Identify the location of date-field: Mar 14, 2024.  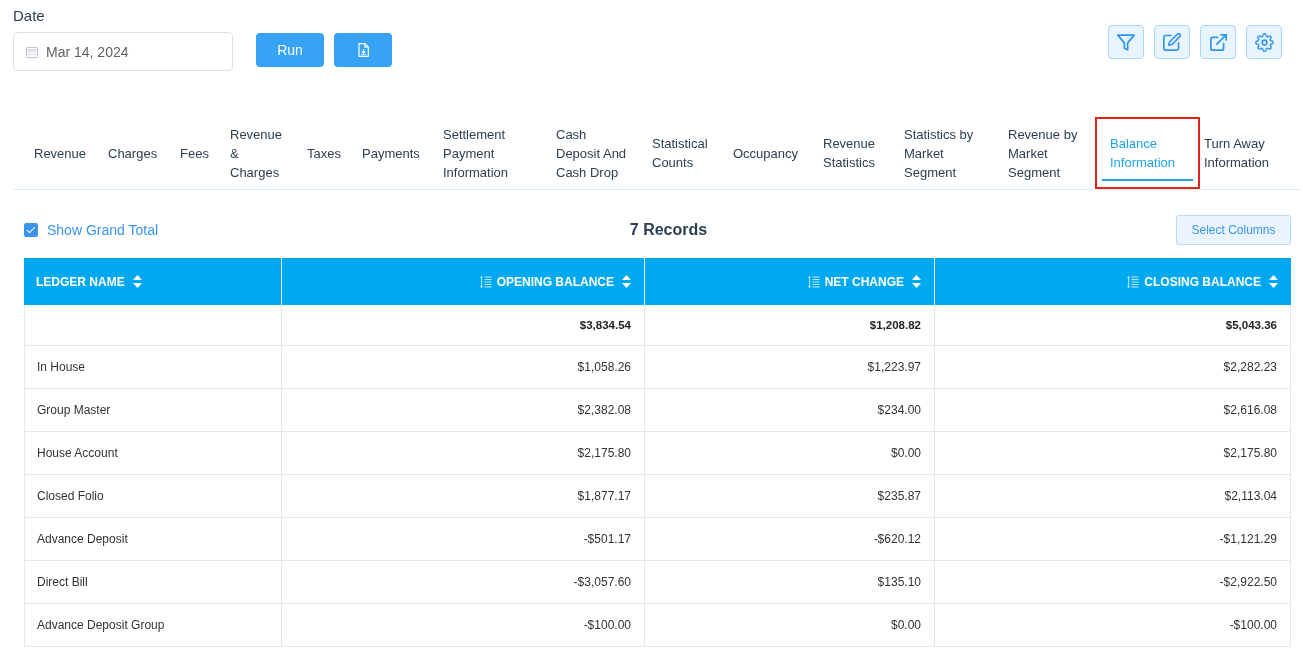
(123, 51).